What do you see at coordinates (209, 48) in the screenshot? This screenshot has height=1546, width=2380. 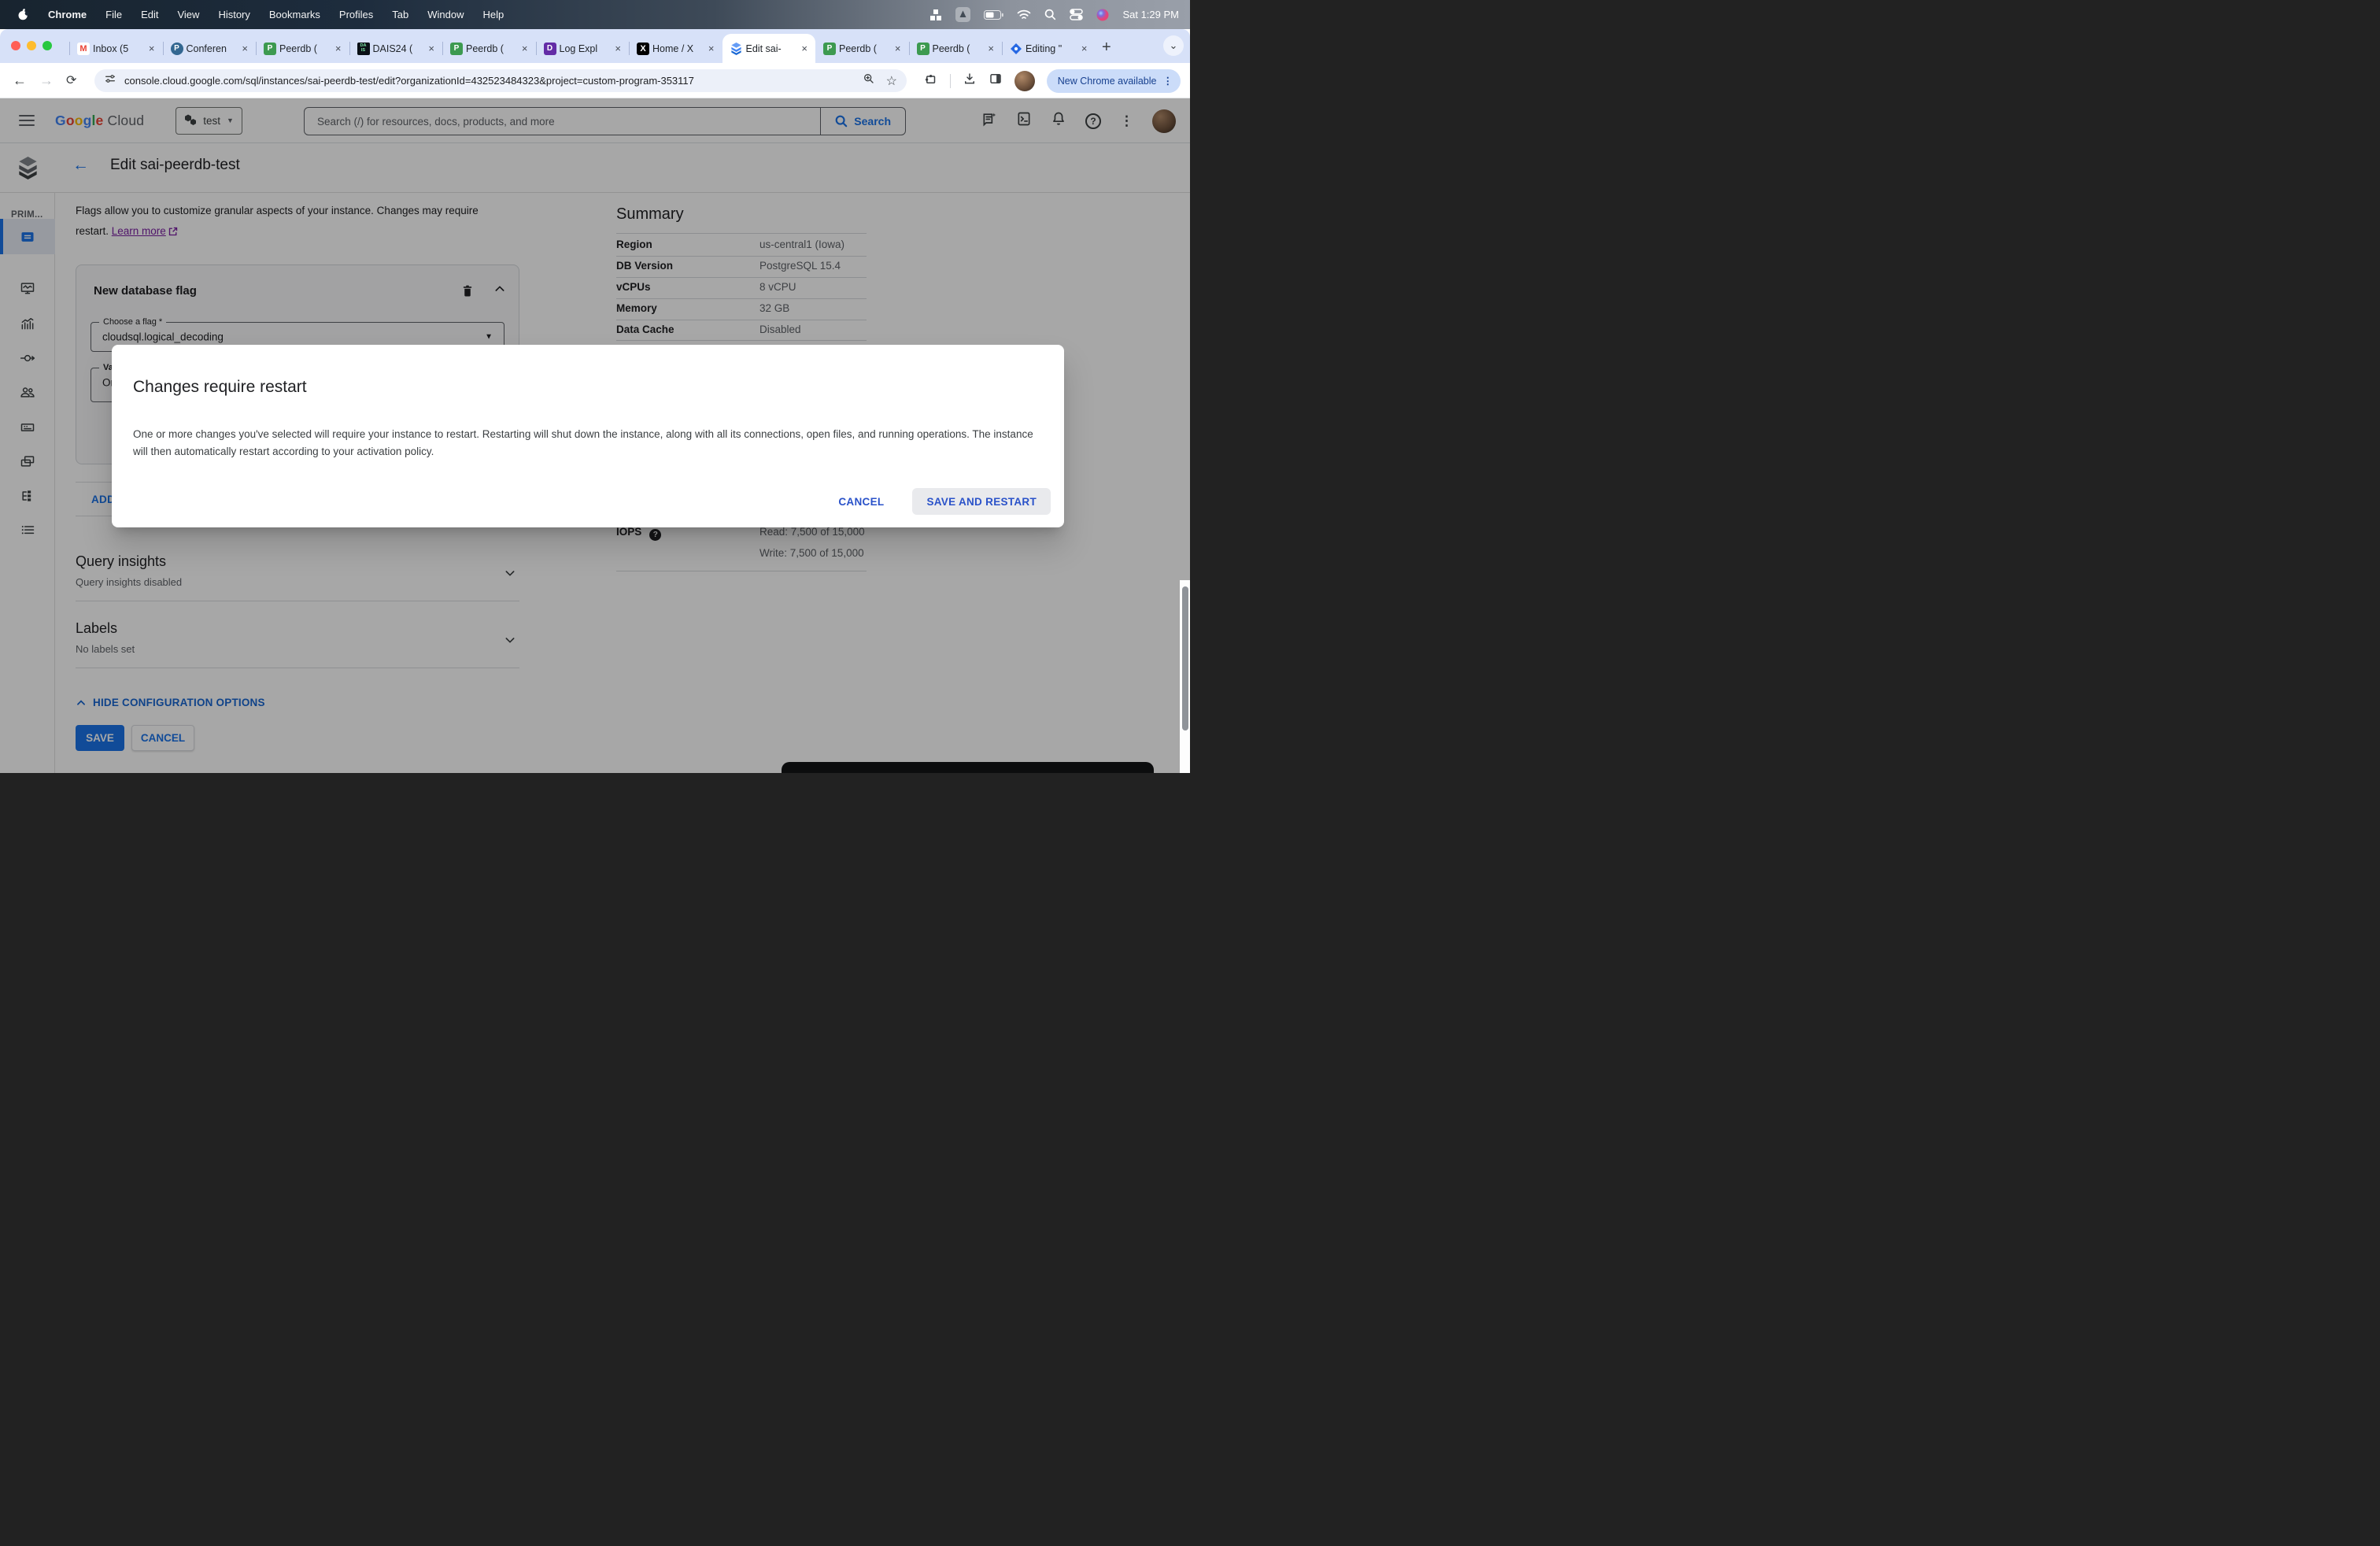 I see `tab-conference: P Conferen ×` at bounding box center [209, 48].